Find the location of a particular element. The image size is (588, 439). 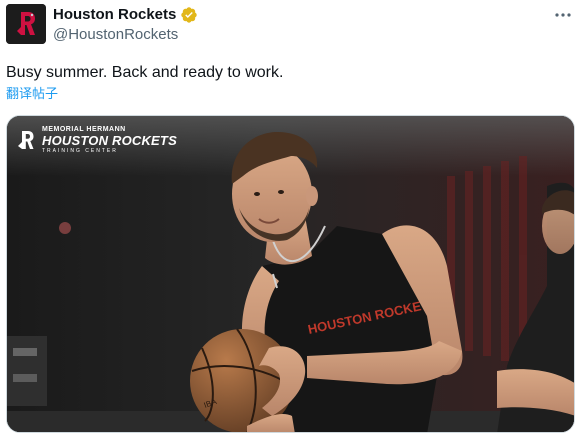

avatar is located at coordinates (26, 24).